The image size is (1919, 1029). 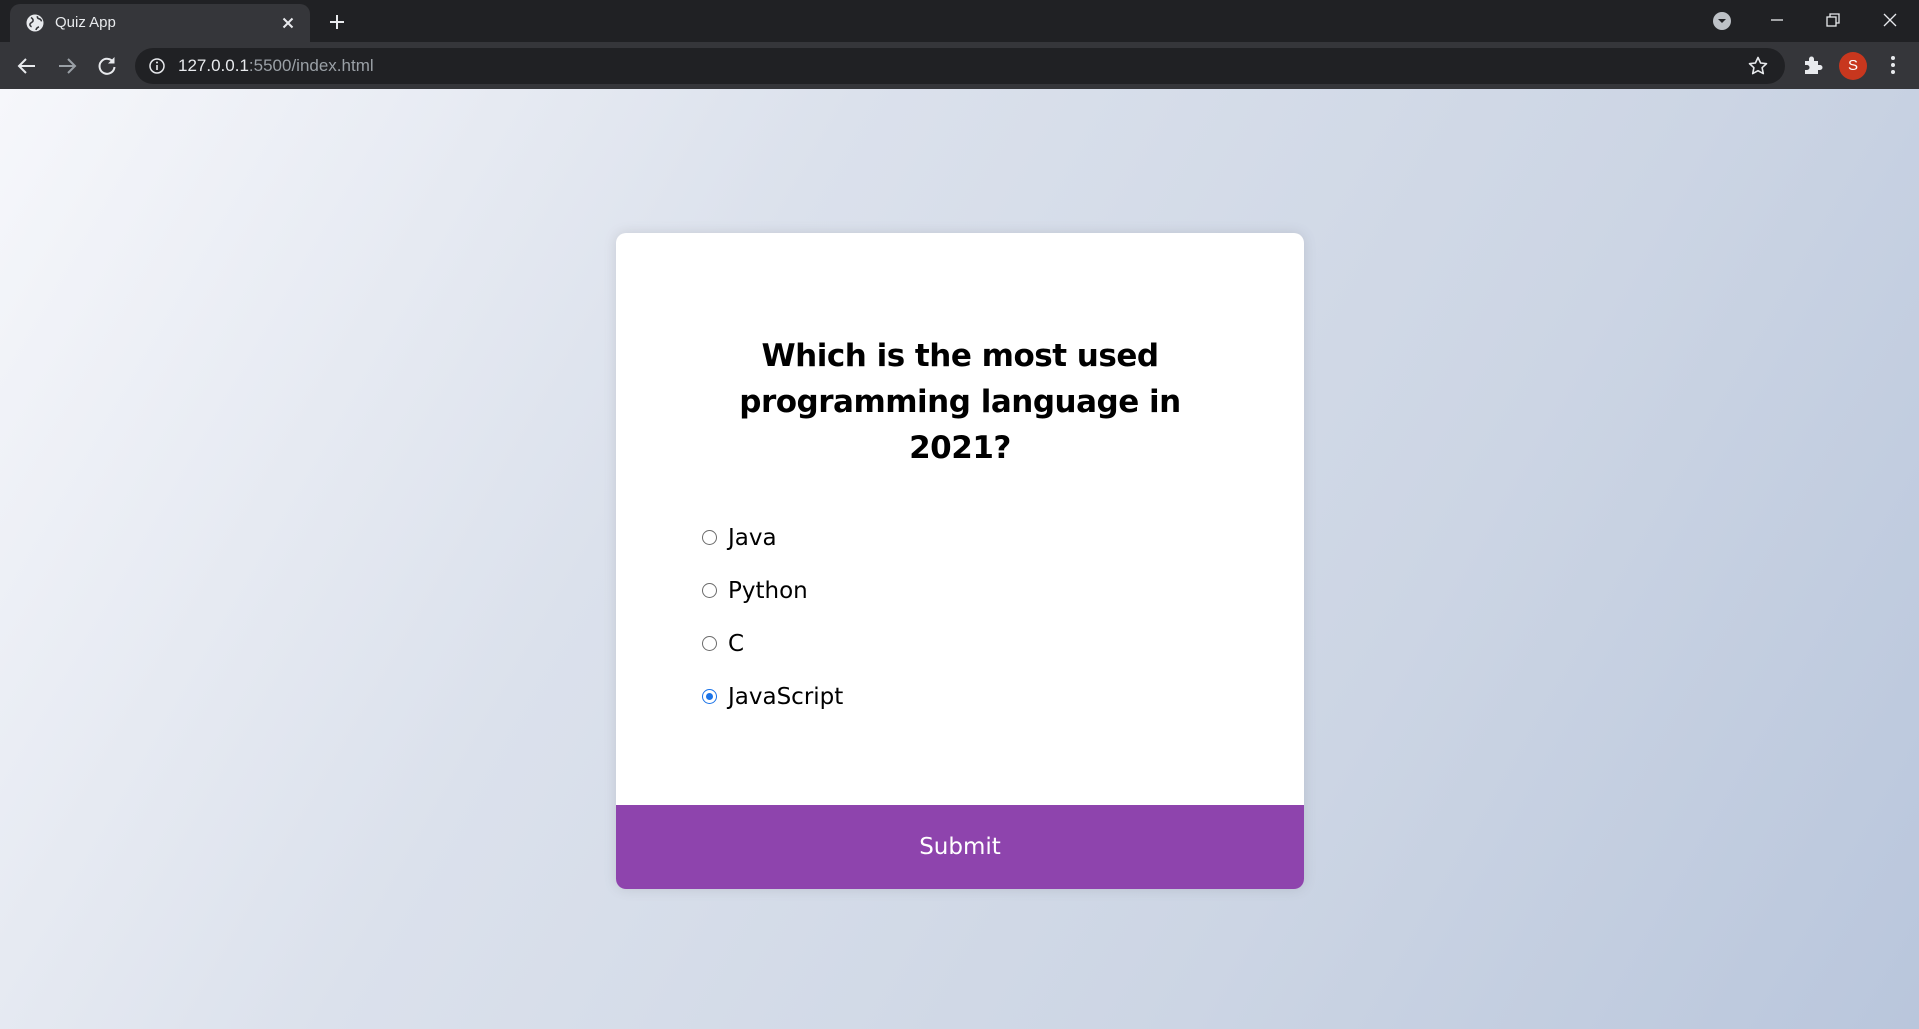 What do you see at coordinates (1722, 21) in the screenshot?
I see `tab-search-icon` at bounding box center [1722, 21].